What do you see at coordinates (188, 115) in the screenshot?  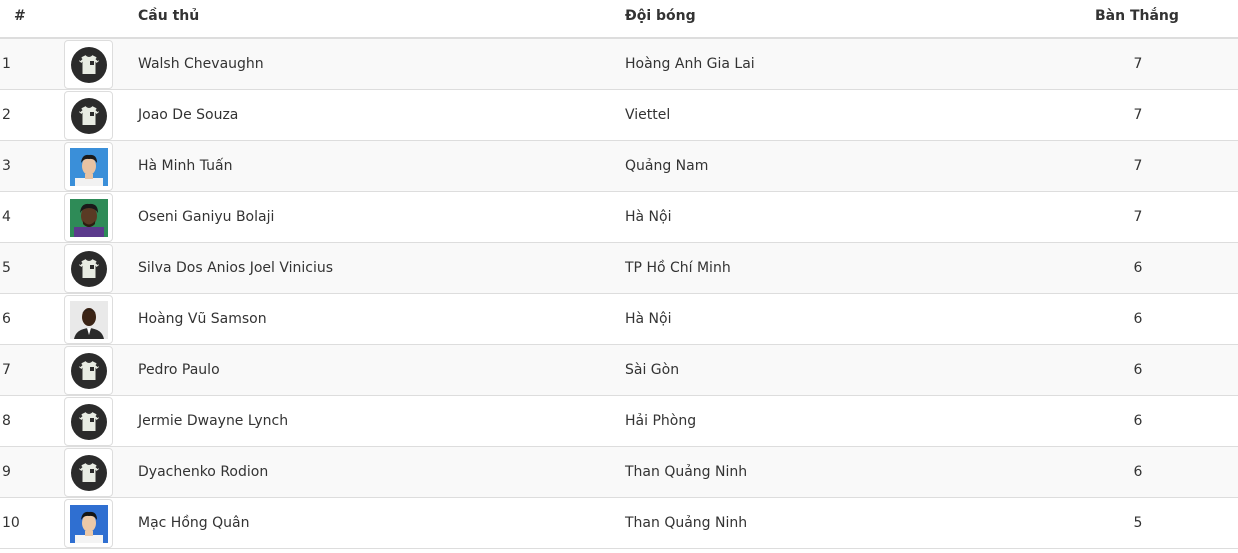 I see `player-name-link: Joao De Souza` at bounding box center [188, 115].